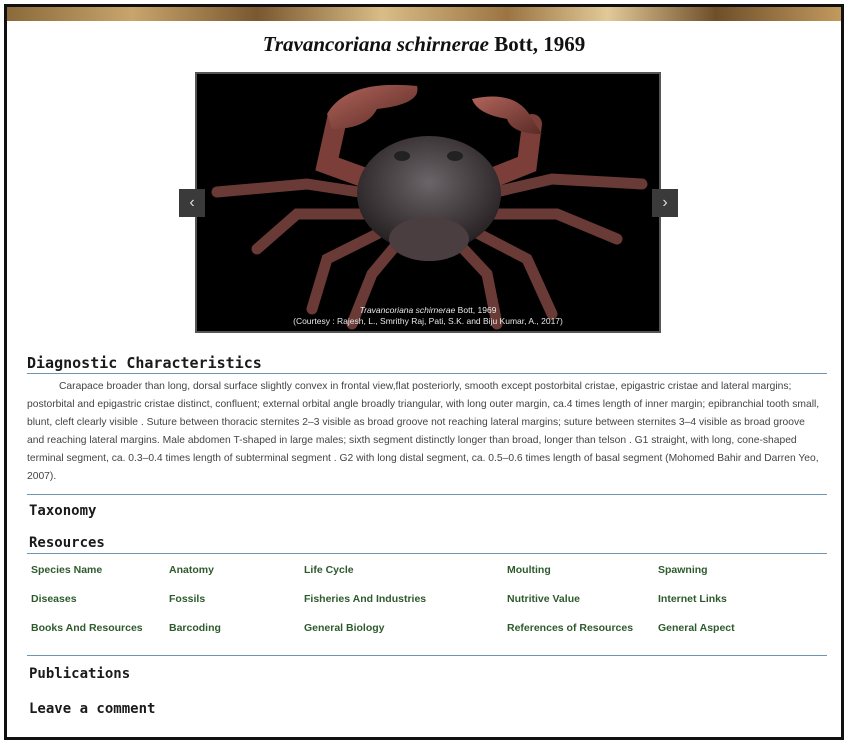 The image size is (850, 746). What do you see at coordinates (540, 44) in the screenshot?
I see `species-author: Bott, 1969` at bounding box center [540, 44].